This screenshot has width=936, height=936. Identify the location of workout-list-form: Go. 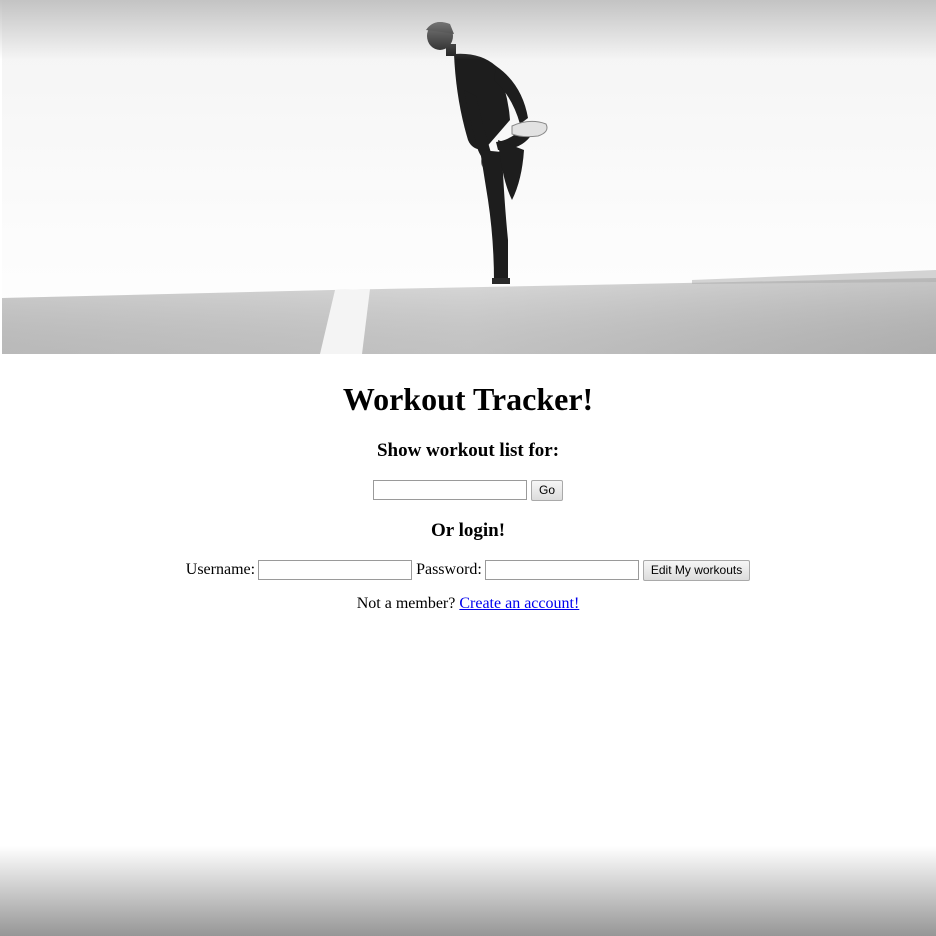
(468, 490).